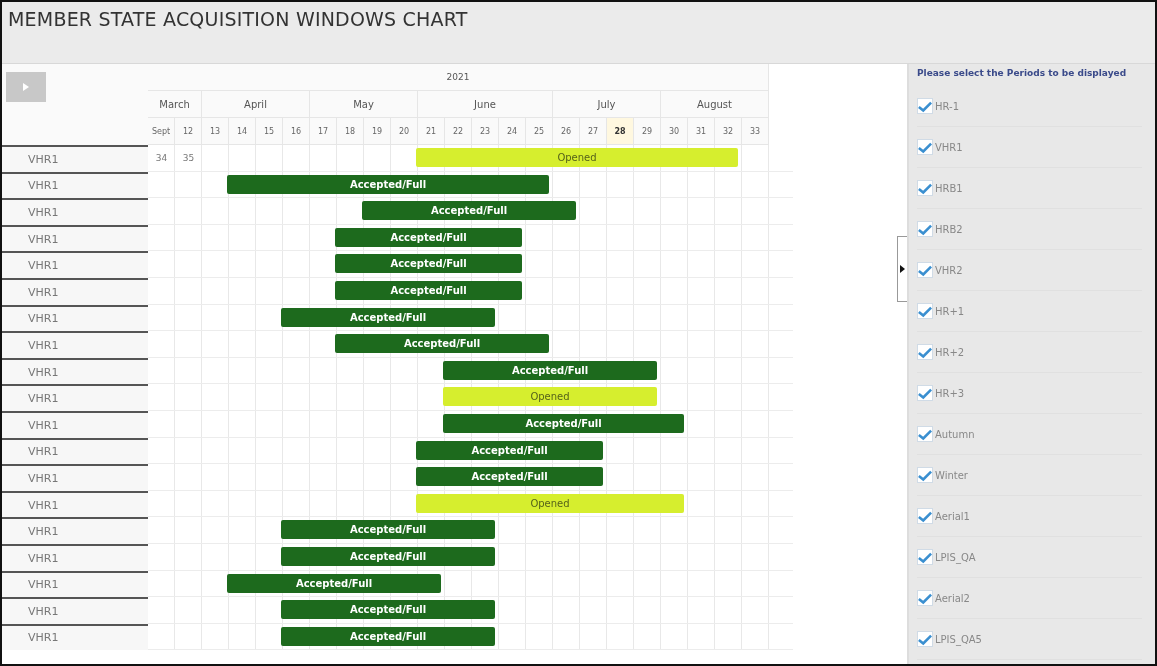  Describe the element at coordinates (728, 131) in the screenshot. I see `week-header: 32` at that location.